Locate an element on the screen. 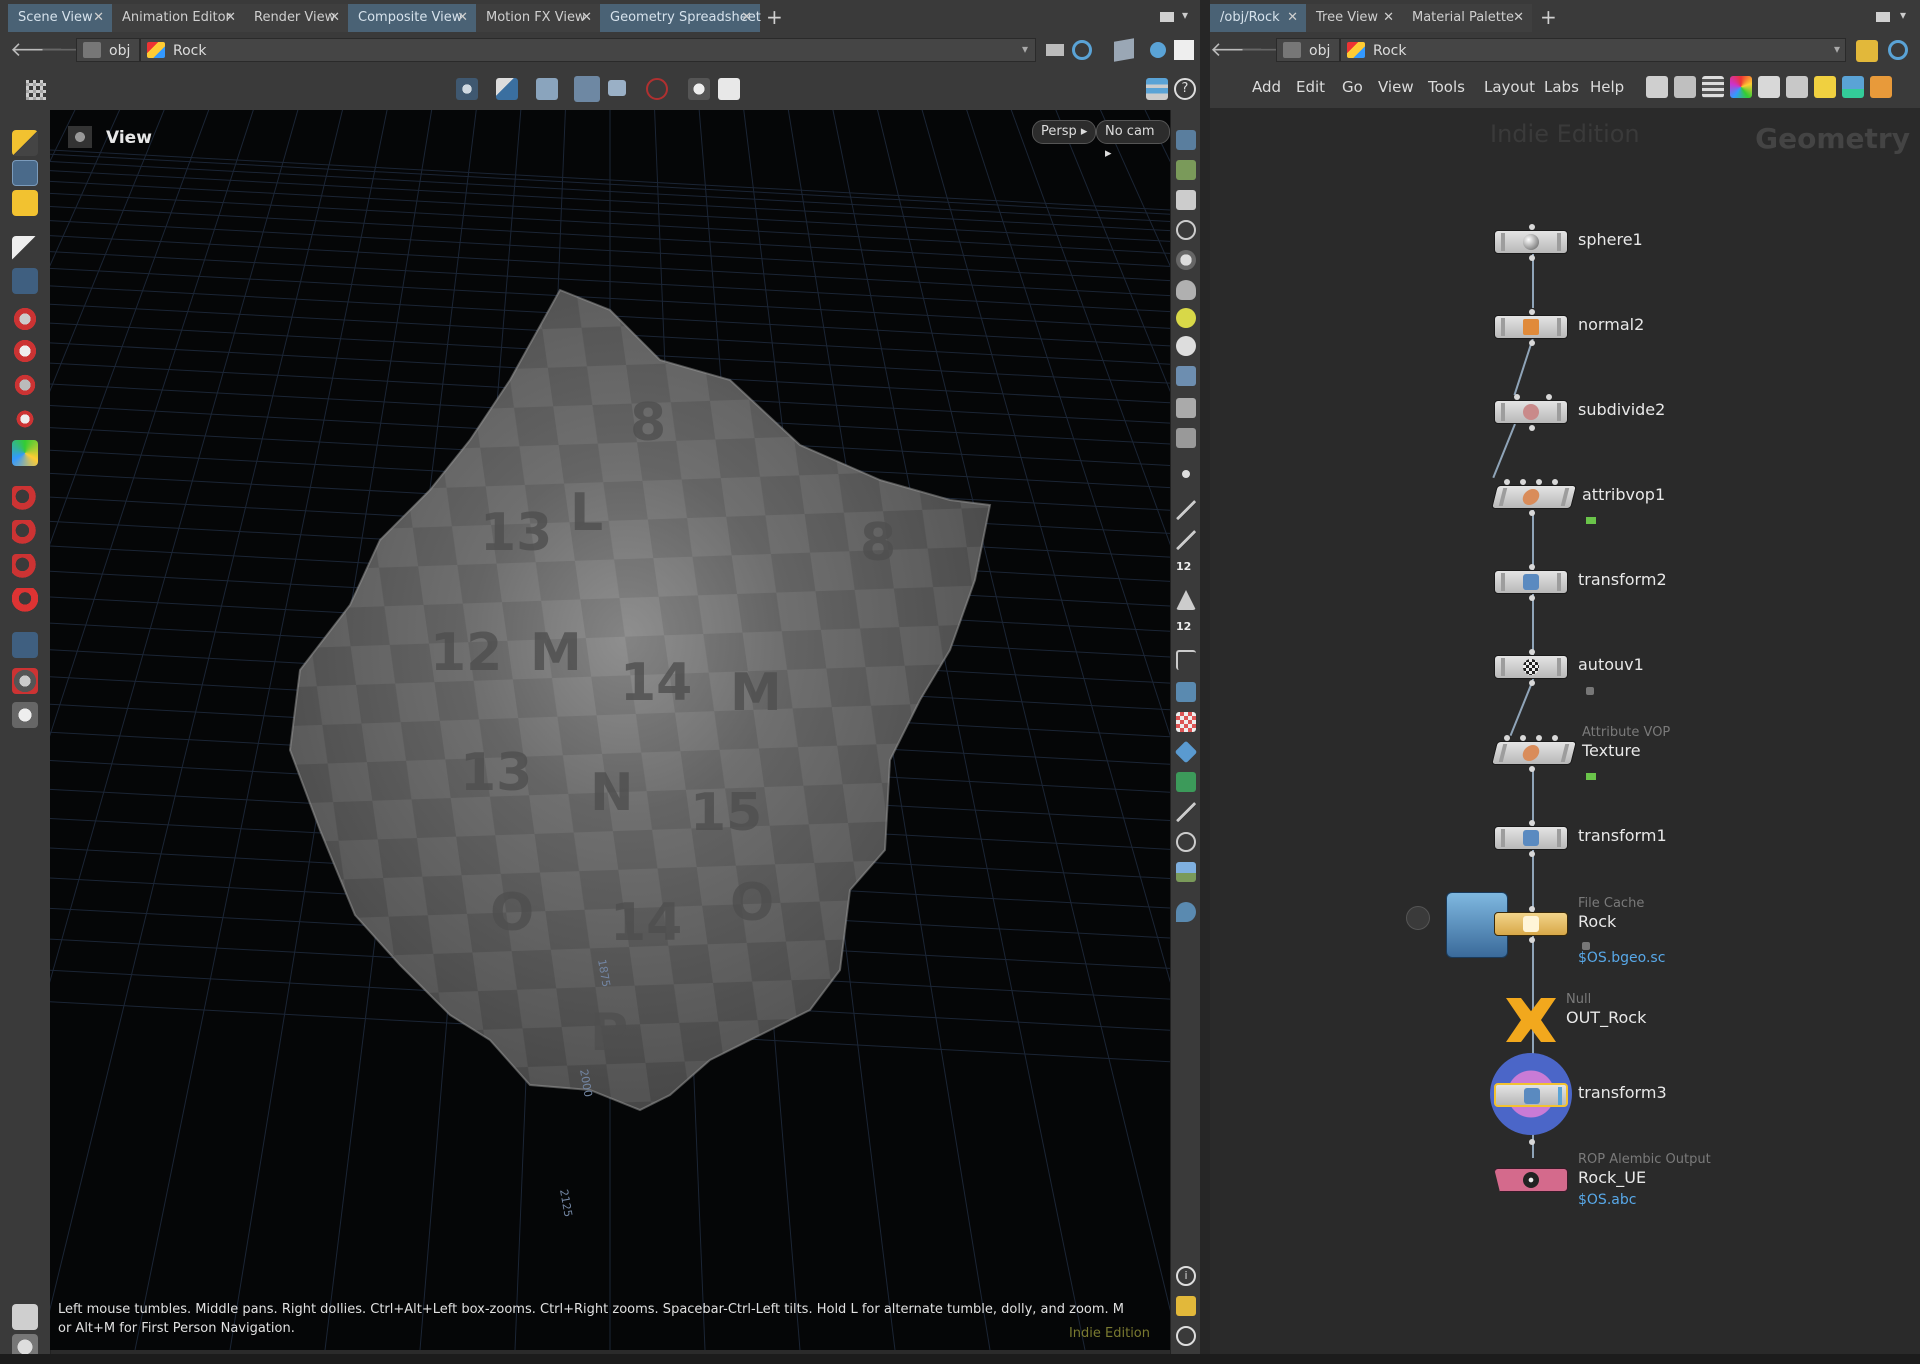 This screenshot has width=1920, height=1364. menu-tools: Tools is located at coordinates (1446, 87).